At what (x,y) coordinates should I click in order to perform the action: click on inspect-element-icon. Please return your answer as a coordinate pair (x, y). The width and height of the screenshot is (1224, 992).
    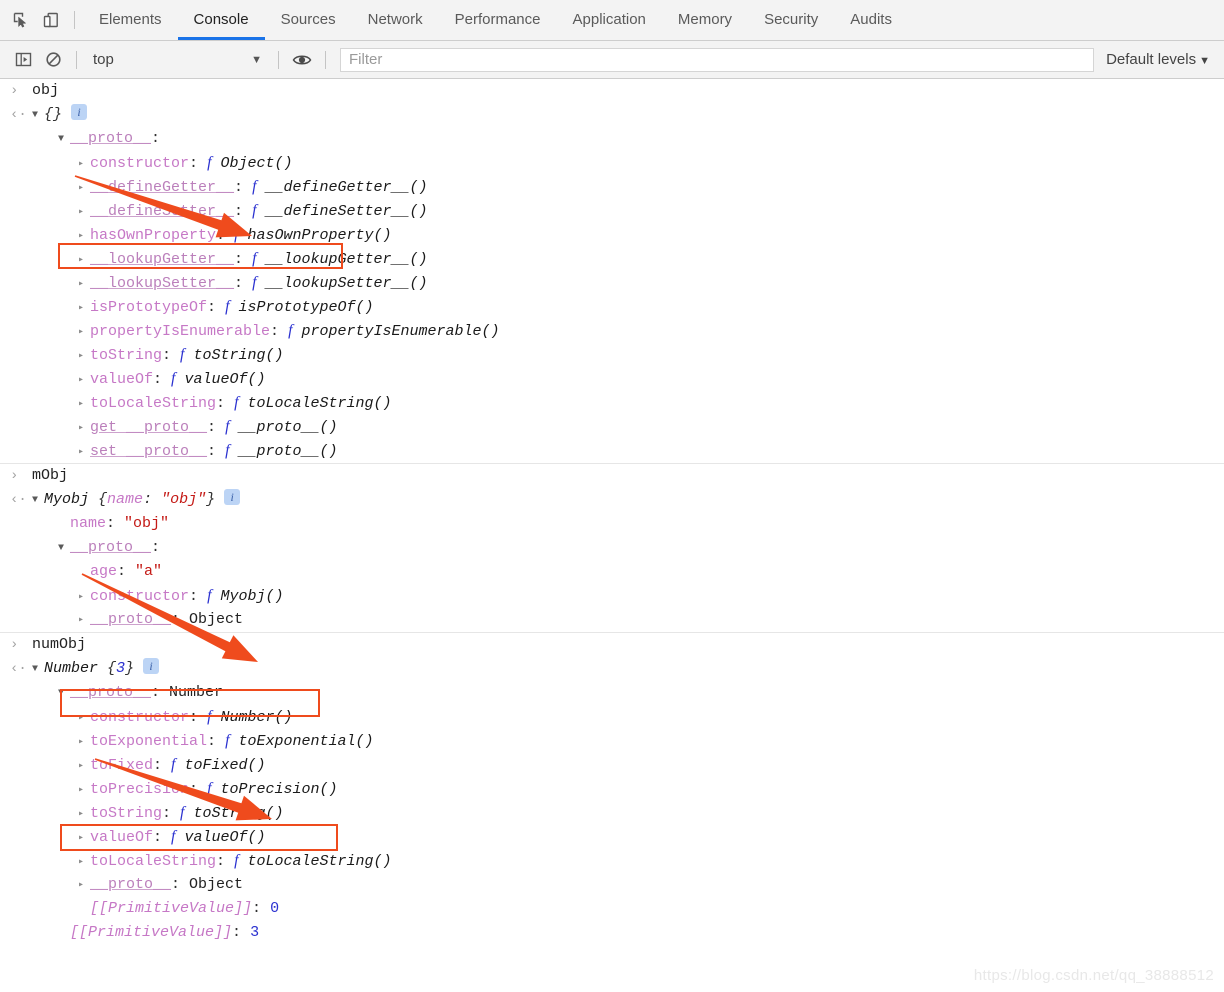
    Looking at the image, I should click on (21, 20).